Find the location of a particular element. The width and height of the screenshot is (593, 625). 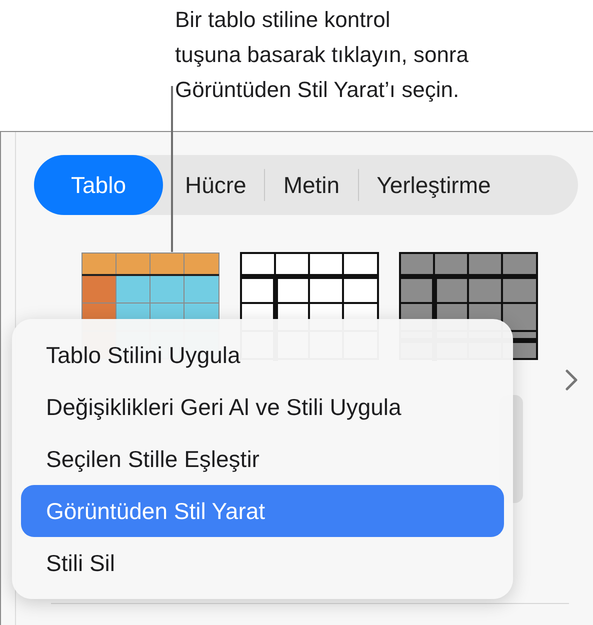

tab: Hücre is located at coordinates (215, 185).